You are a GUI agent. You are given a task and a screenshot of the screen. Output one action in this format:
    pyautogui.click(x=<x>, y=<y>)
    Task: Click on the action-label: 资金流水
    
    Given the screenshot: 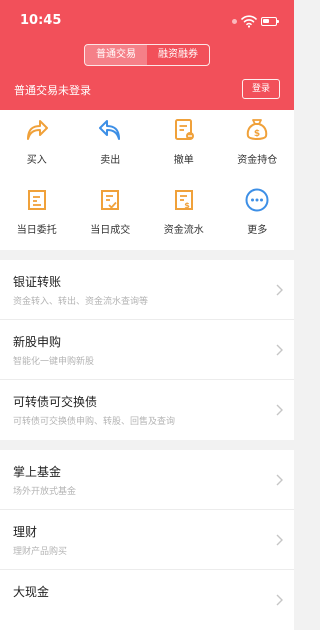 What is the action you would take?
    pyautogui.click(x=183, y=230)
    